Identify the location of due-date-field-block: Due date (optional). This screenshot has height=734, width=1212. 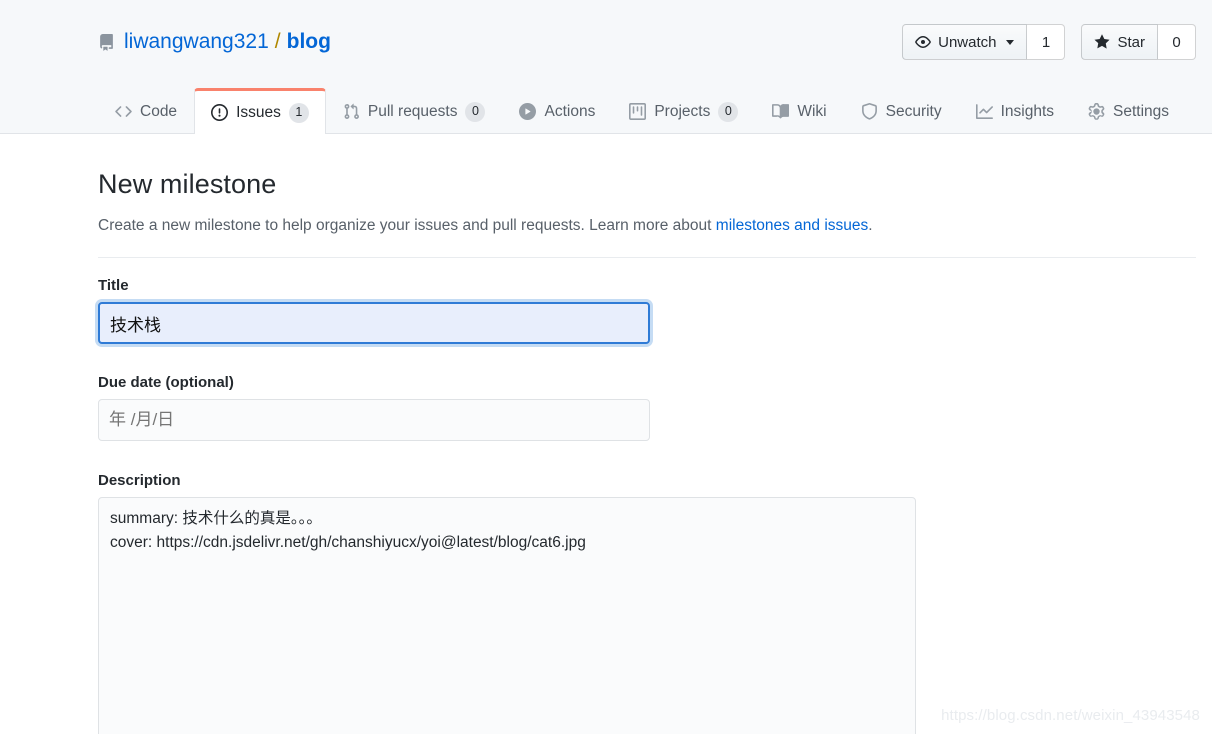
(647, 407).